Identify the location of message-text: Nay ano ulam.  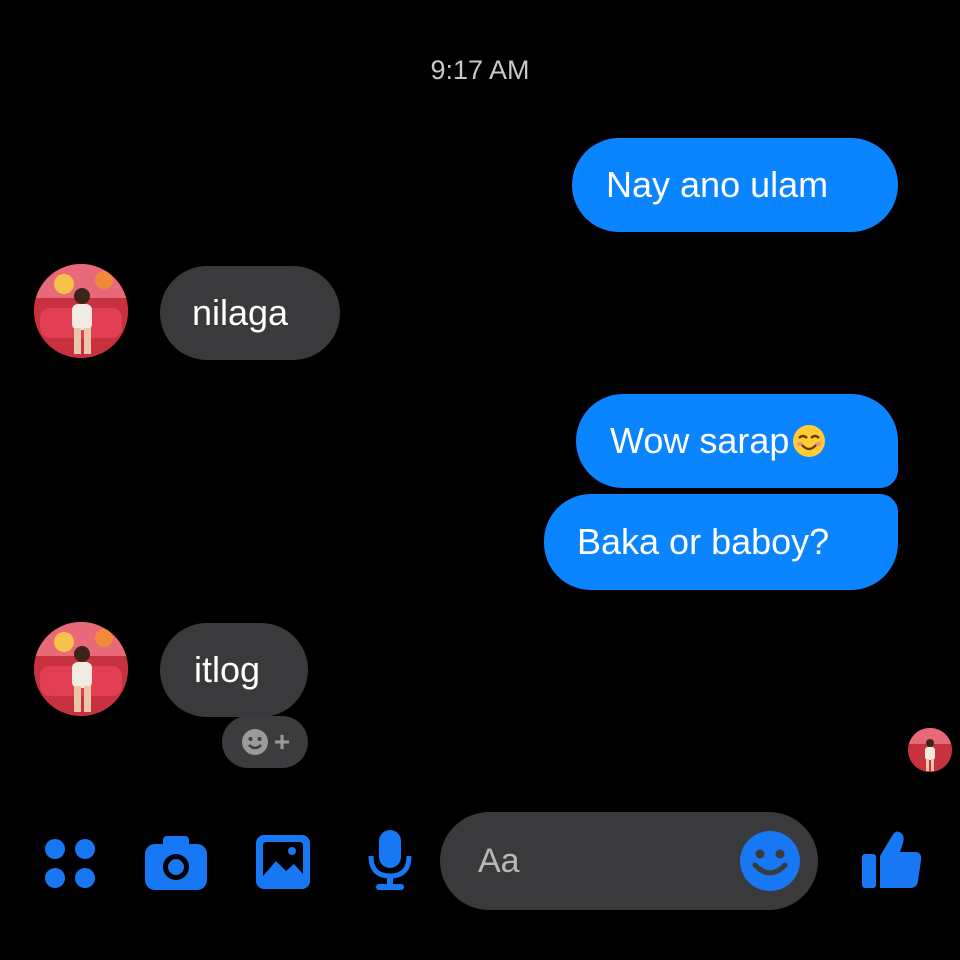
(717, 184).